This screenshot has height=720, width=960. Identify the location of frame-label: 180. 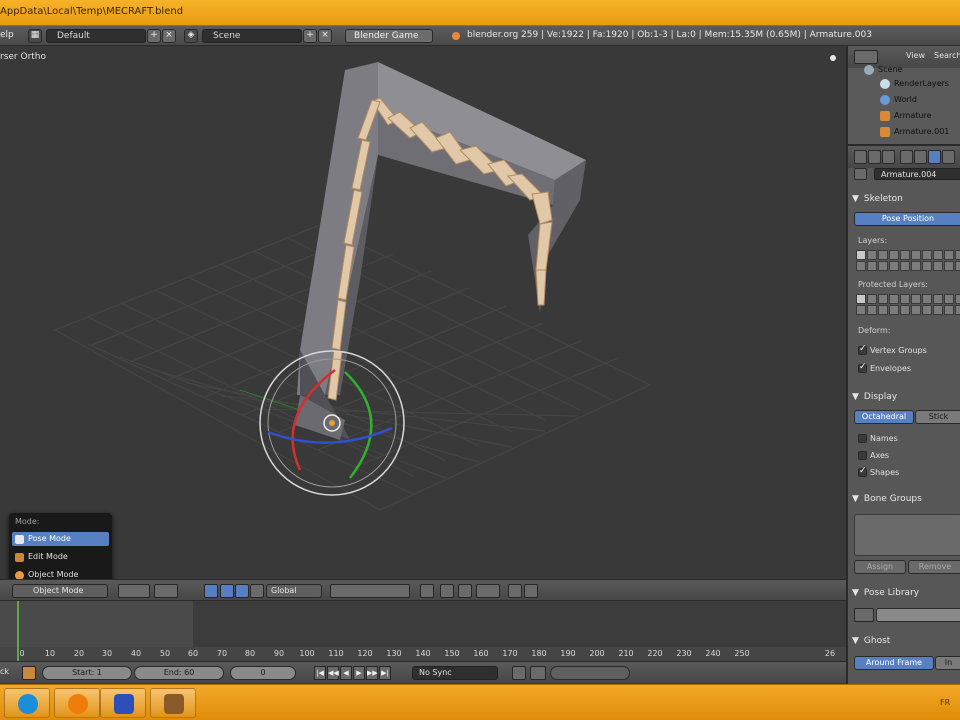
(539, 653).